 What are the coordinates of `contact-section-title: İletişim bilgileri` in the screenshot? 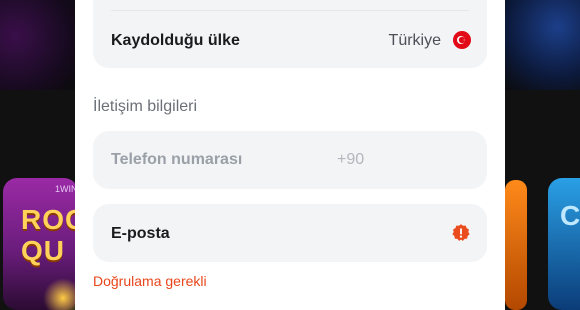 It's located at (145, 106).